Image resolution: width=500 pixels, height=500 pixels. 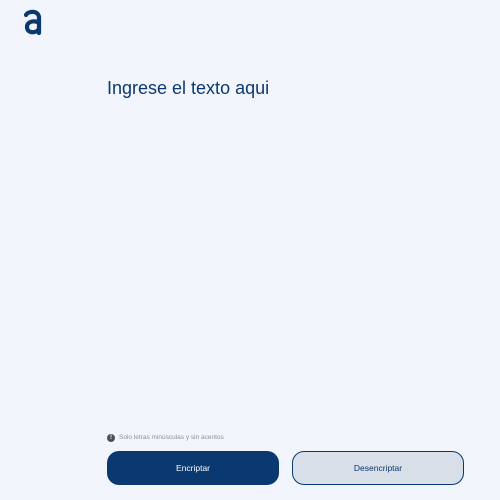 I want to click on input-hint: ! Solo letras minúsculas y sin acentos, so click(x=165, y=437).